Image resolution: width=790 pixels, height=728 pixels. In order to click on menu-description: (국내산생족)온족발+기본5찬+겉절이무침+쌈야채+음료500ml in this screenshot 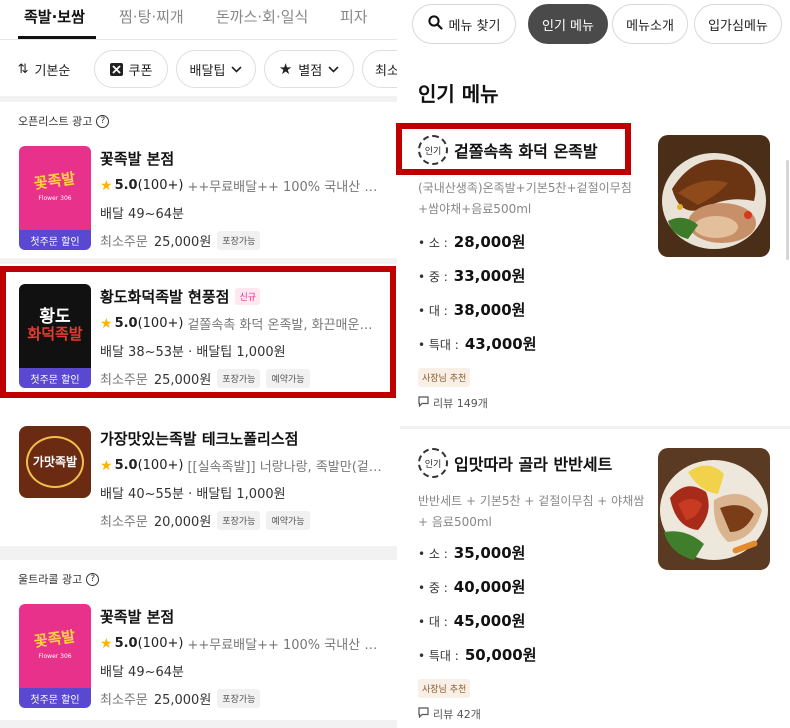, I will do `click(525, 198)`.